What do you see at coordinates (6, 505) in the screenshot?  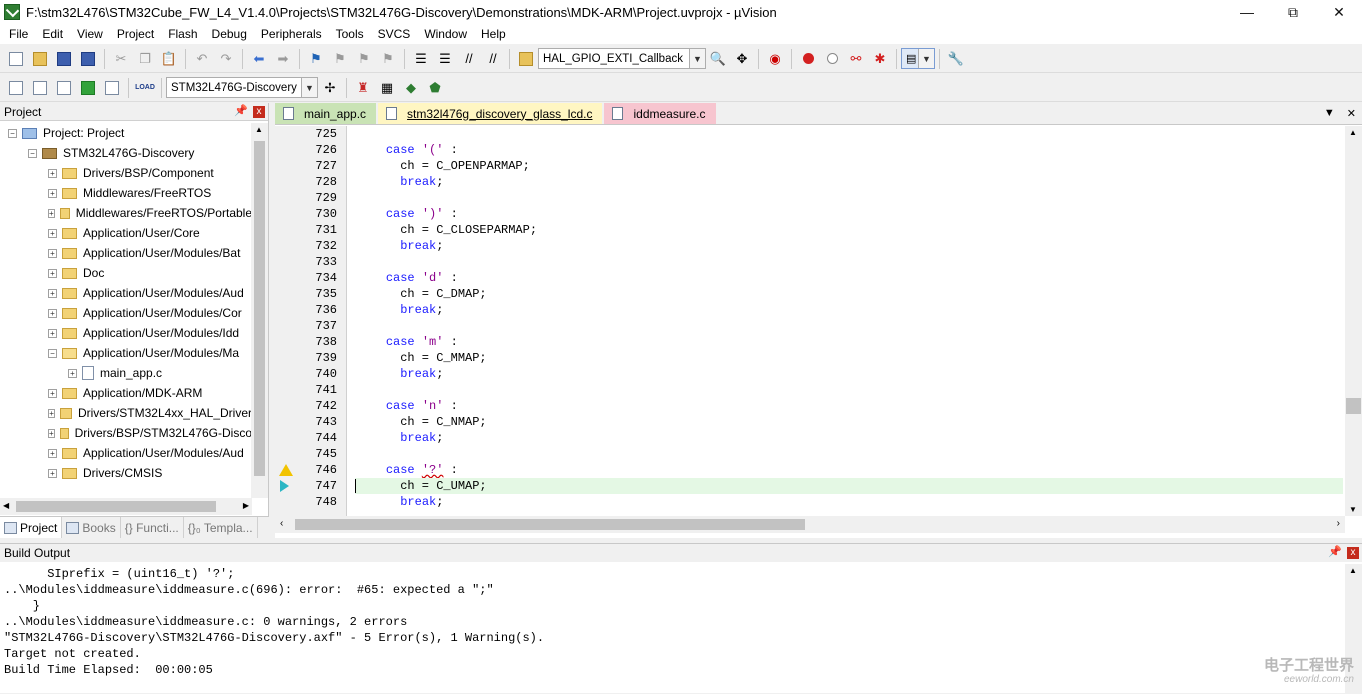 I see `scroll-left-icon: ◀` at bounding box center [6, 505].